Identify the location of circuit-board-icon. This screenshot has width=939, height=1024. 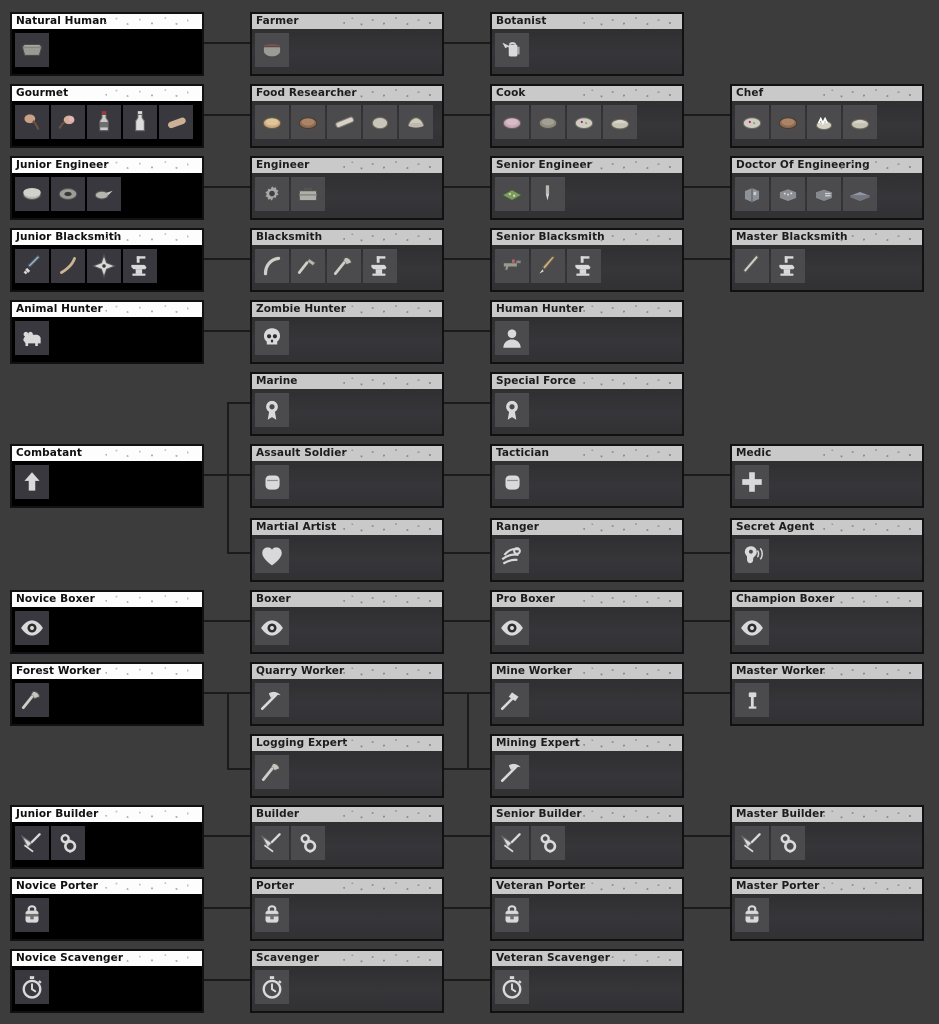
(512, 194).